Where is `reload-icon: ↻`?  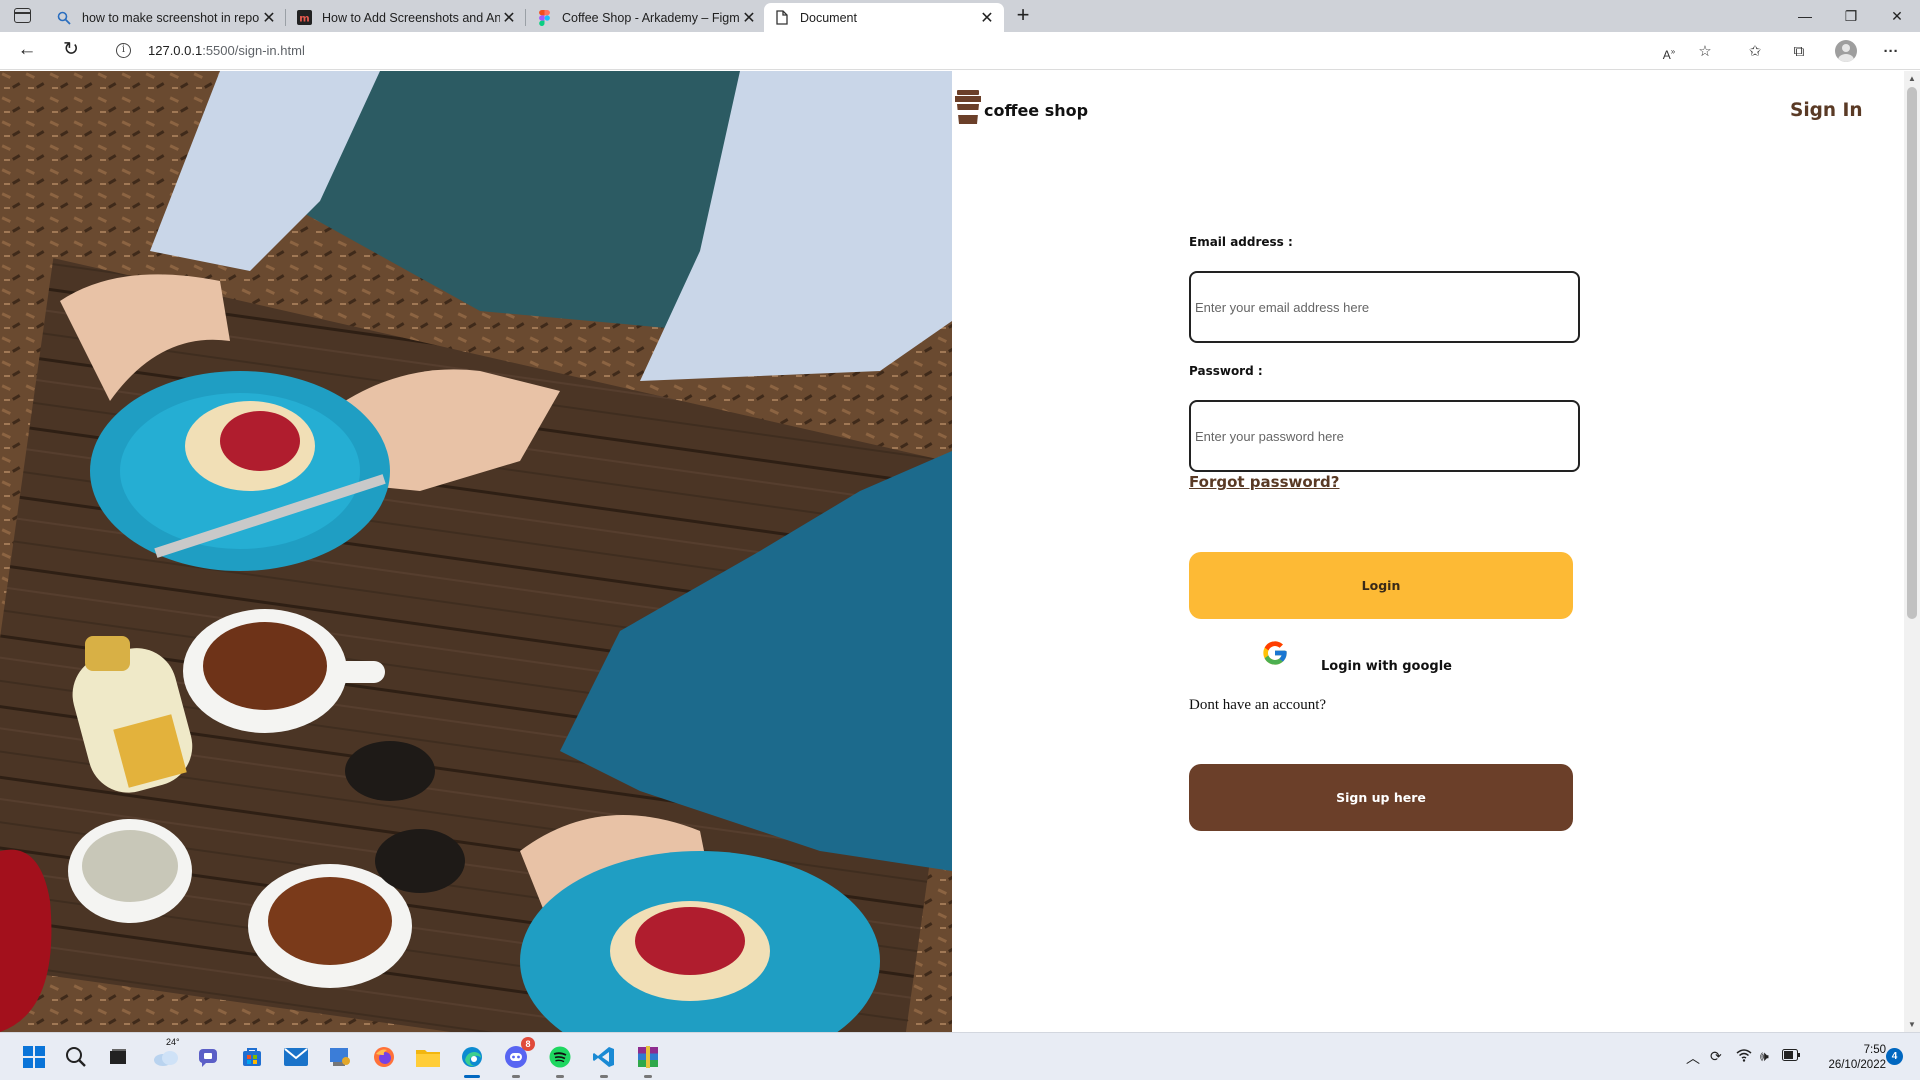
reload-icon: ↻ is located at coordinates (71, 51).